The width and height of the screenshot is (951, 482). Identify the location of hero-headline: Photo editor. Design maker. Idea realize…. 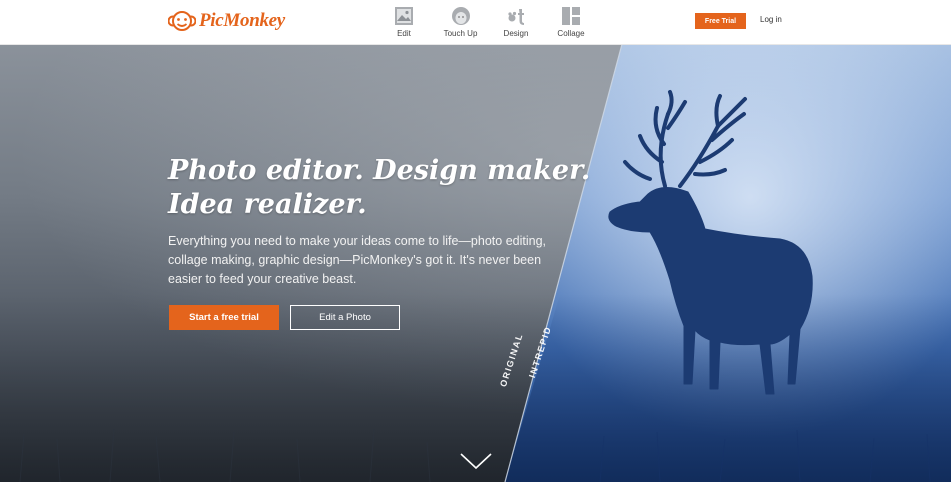
(379, 188).